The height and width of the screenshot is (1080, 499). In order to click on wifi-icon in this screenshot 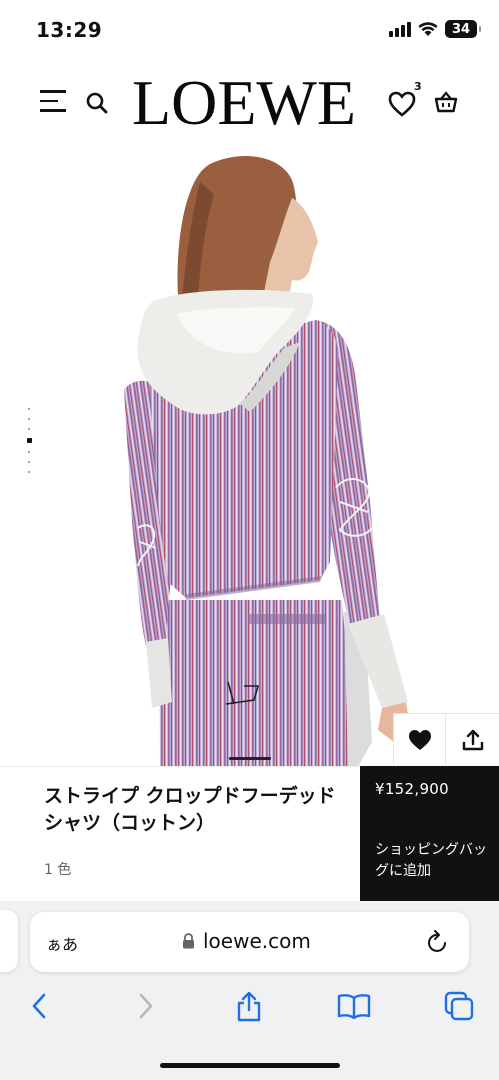, I will do `click(428, 29)`.